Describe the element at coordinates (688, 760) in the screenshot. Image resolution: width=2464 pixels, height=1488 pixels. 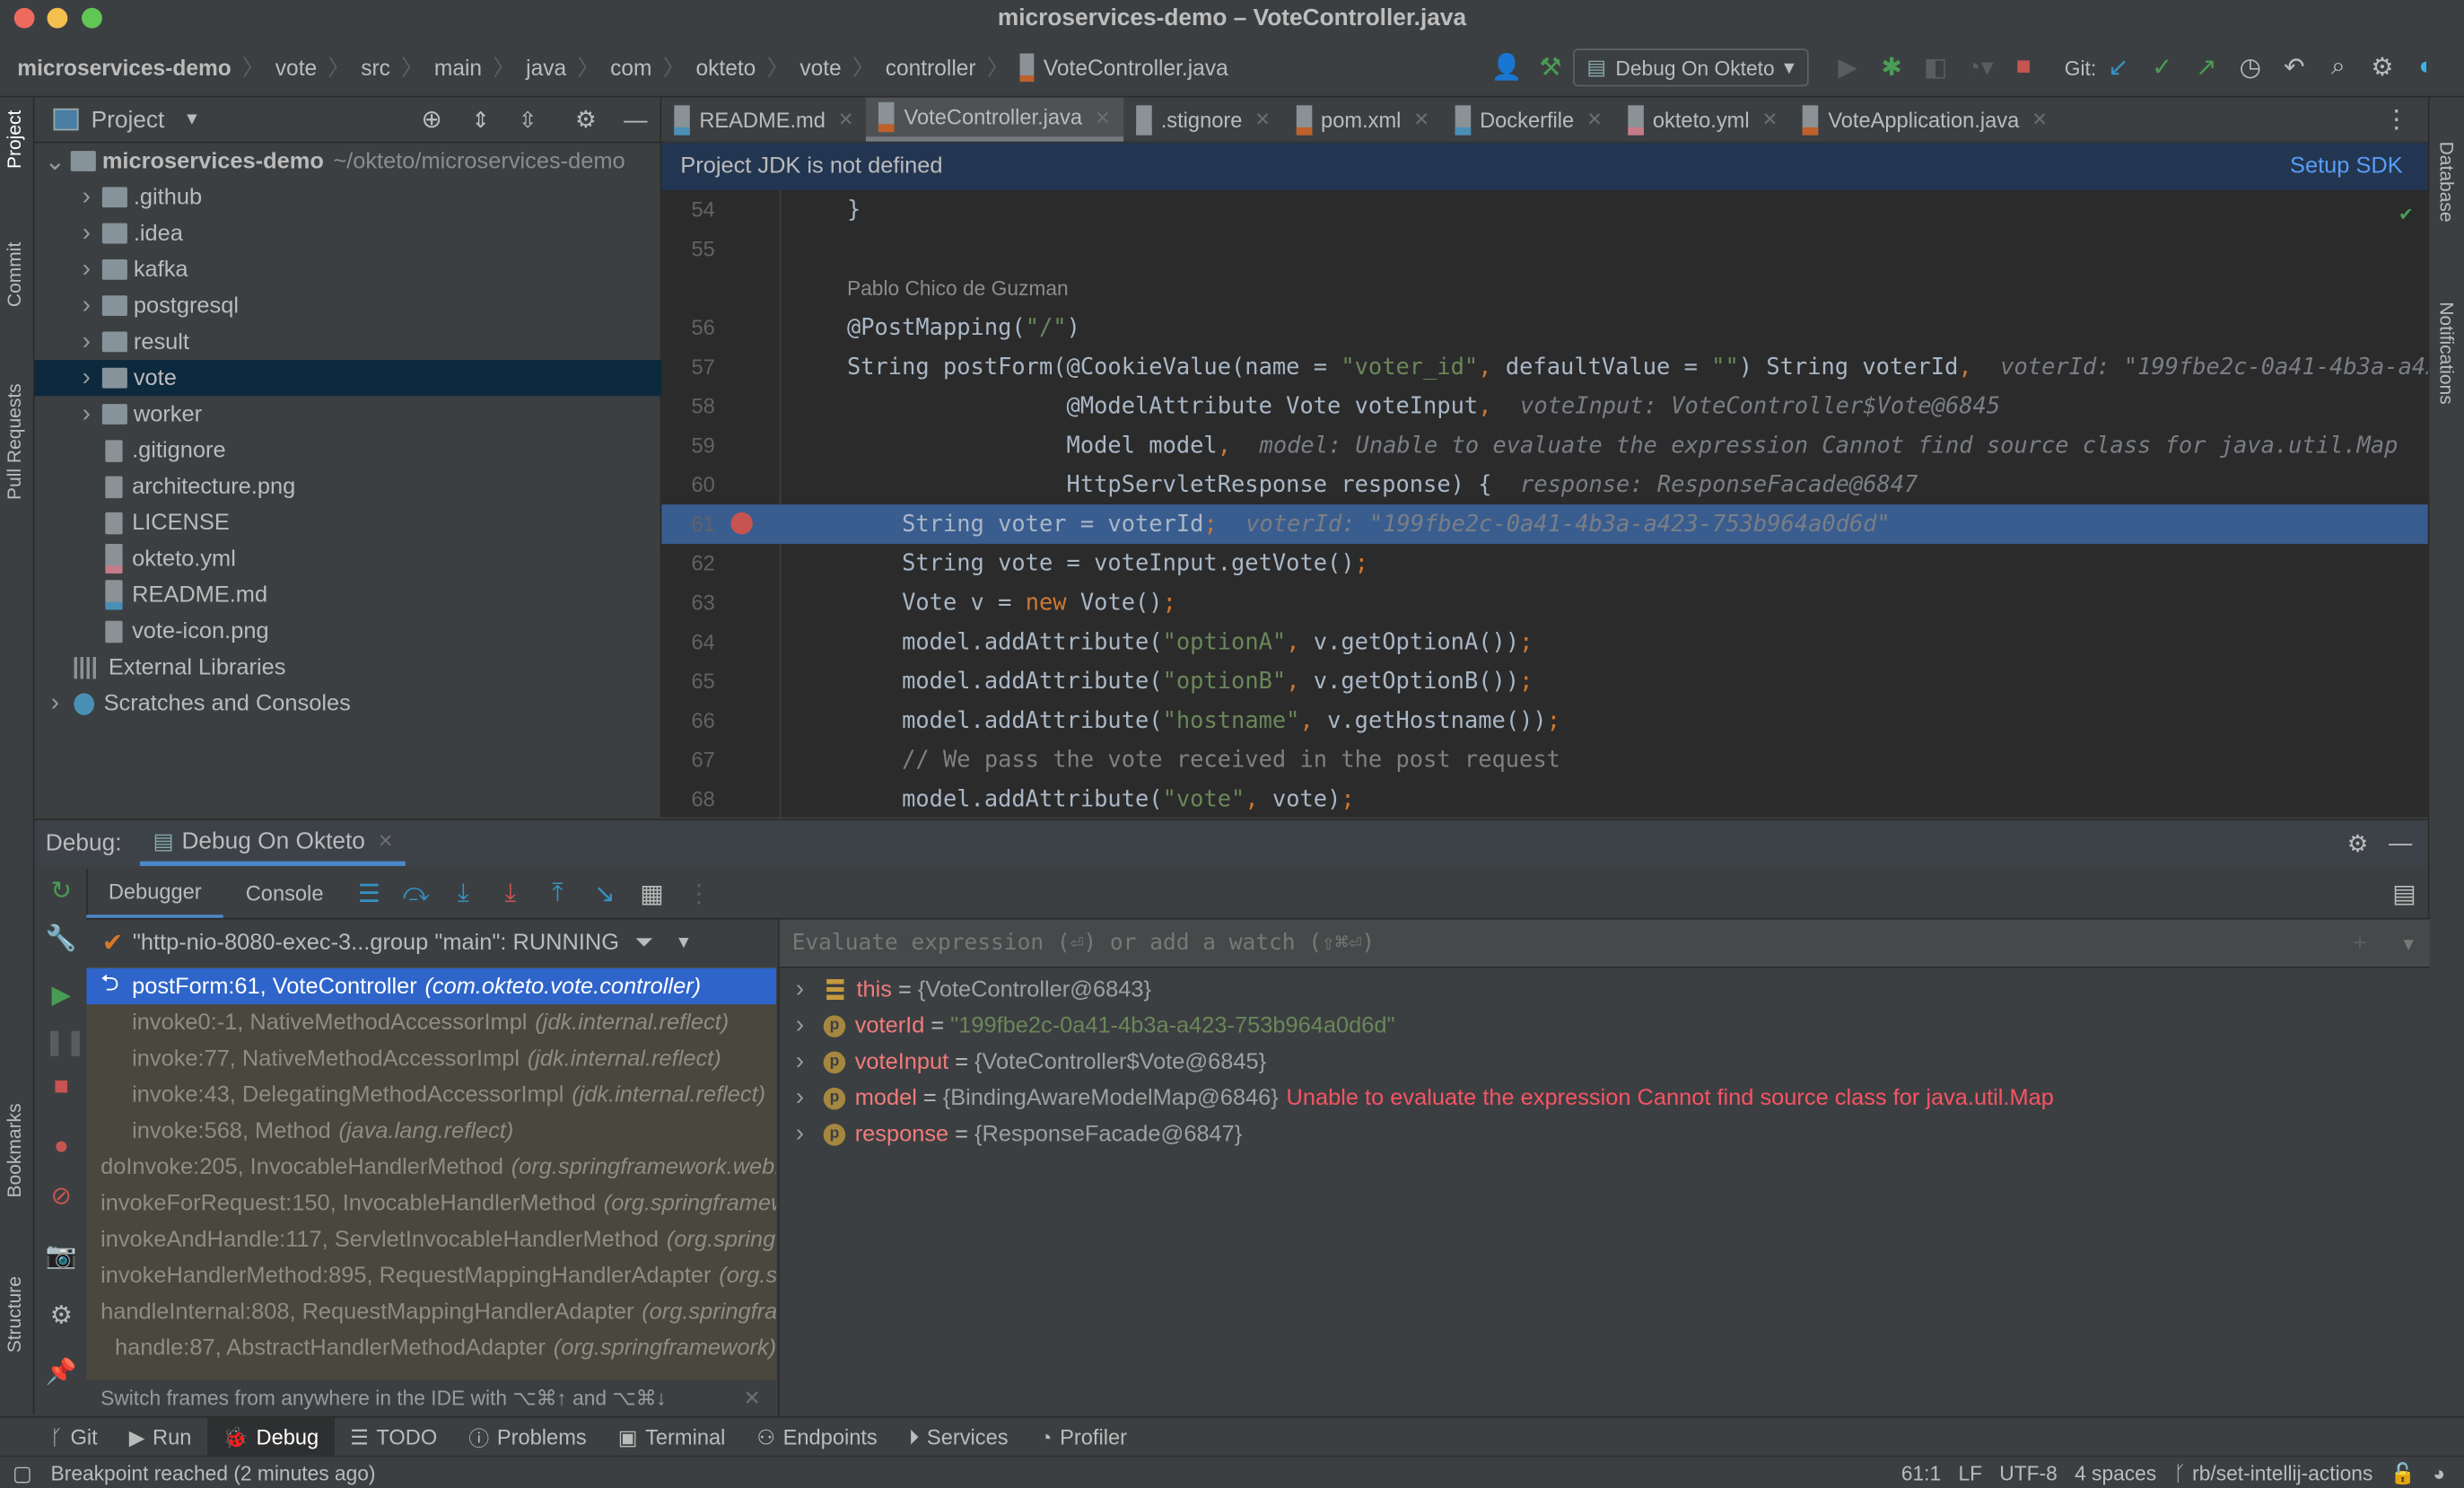
I see `line-number: 67` at that location.